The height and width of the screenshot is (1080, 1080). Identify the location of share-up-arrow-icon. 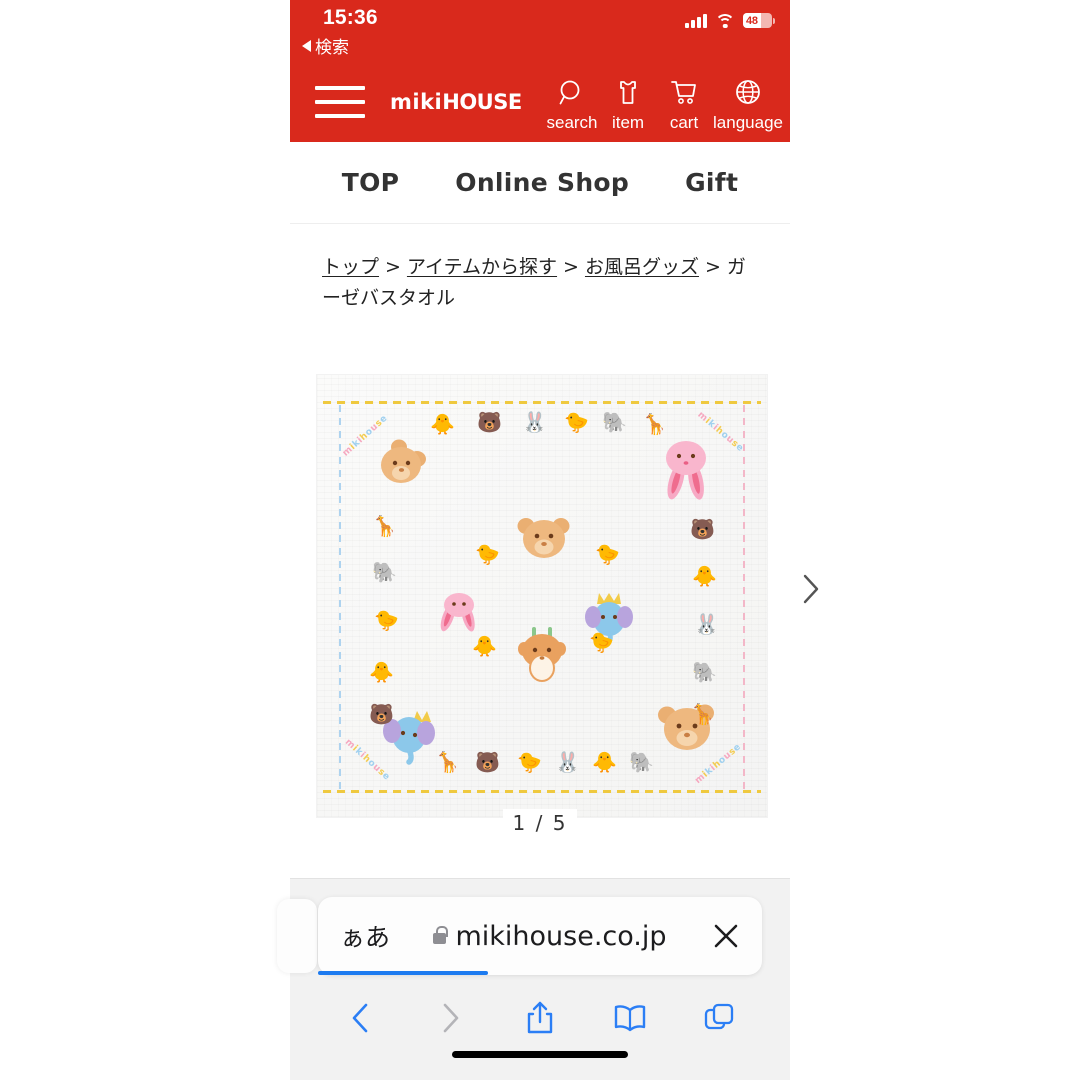
(540, 1017).